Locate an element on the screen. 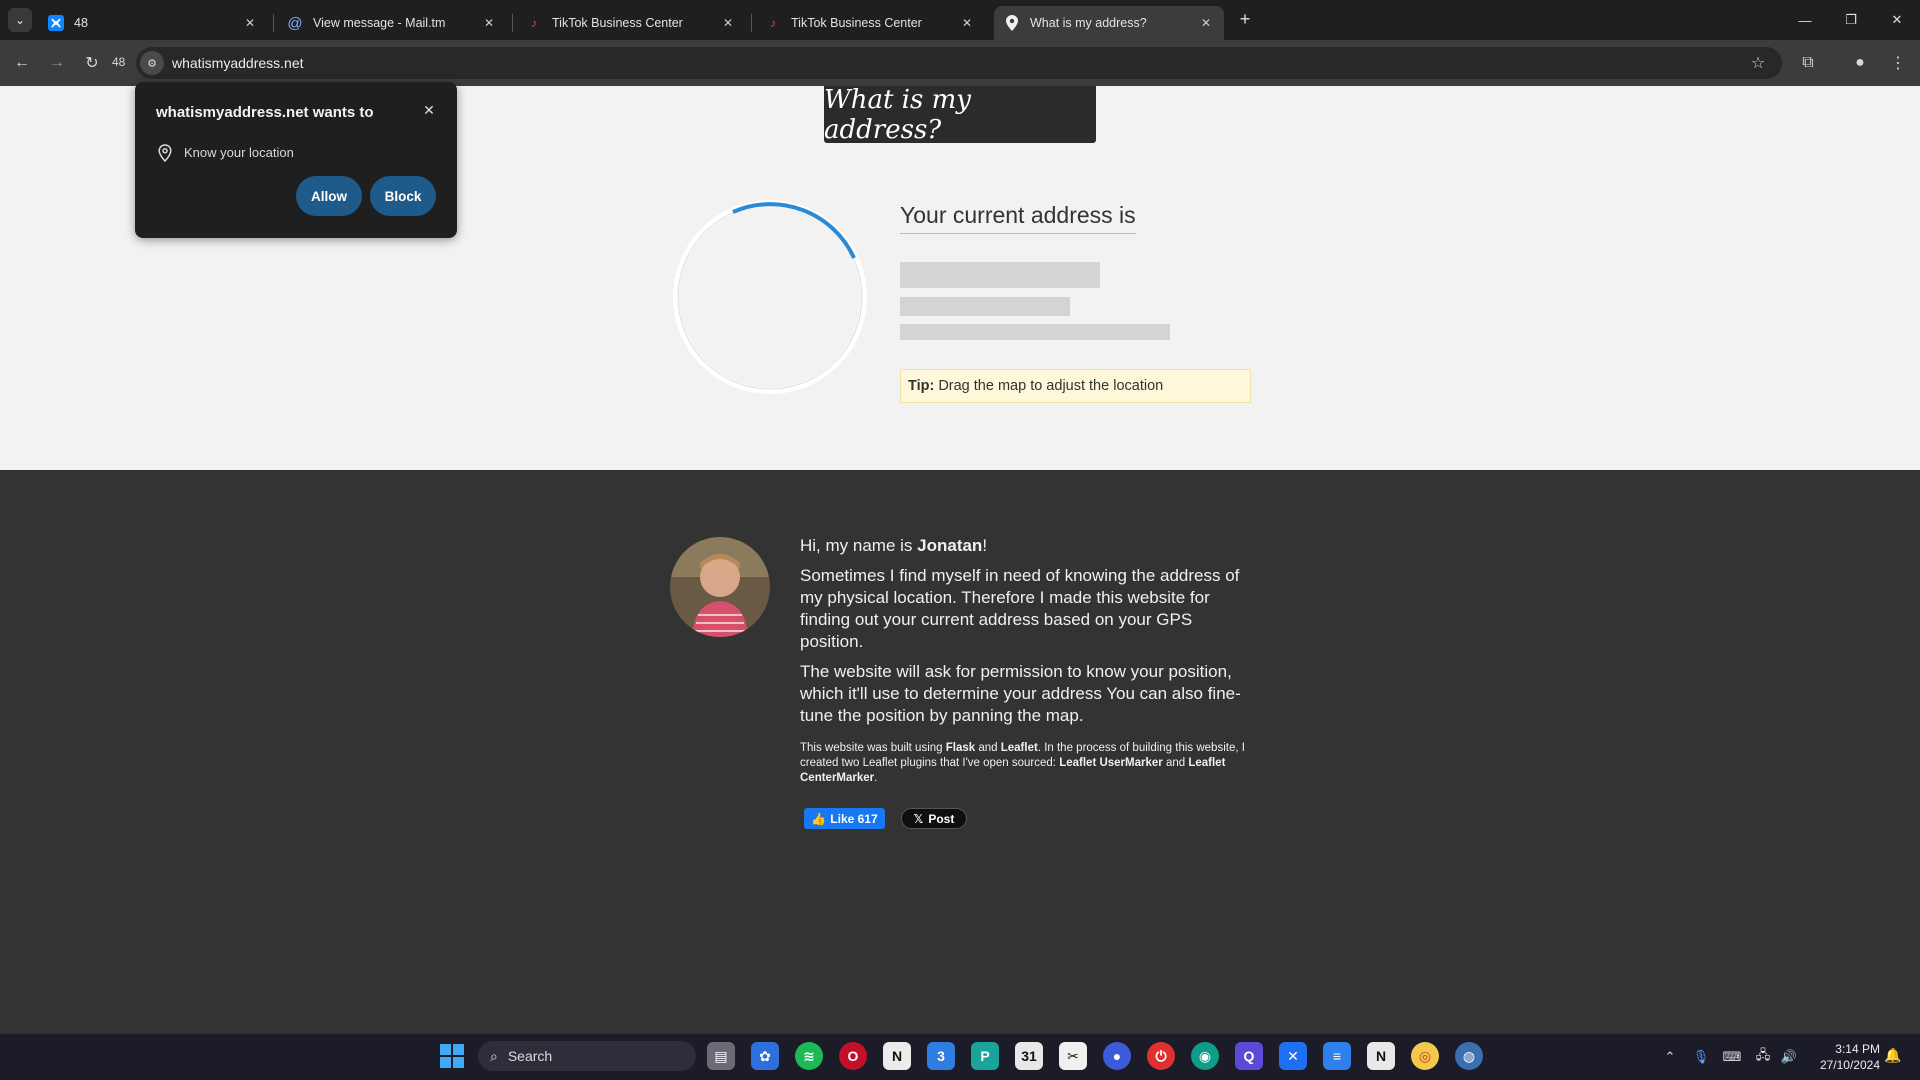  site-info-button: ⚙ is located at coordinates (152, 63).